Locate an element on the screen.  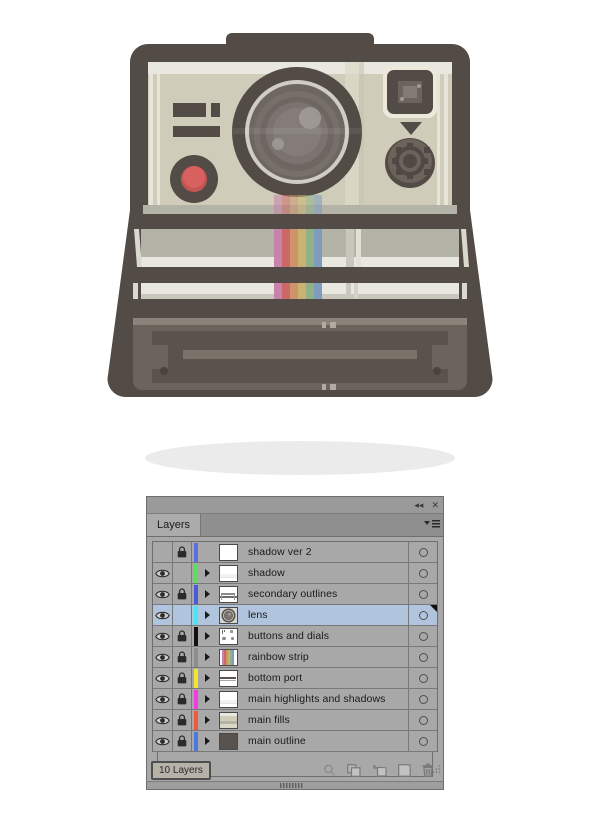
collapse-panel-button: ◂◂ is located at coordinates (418, 505).